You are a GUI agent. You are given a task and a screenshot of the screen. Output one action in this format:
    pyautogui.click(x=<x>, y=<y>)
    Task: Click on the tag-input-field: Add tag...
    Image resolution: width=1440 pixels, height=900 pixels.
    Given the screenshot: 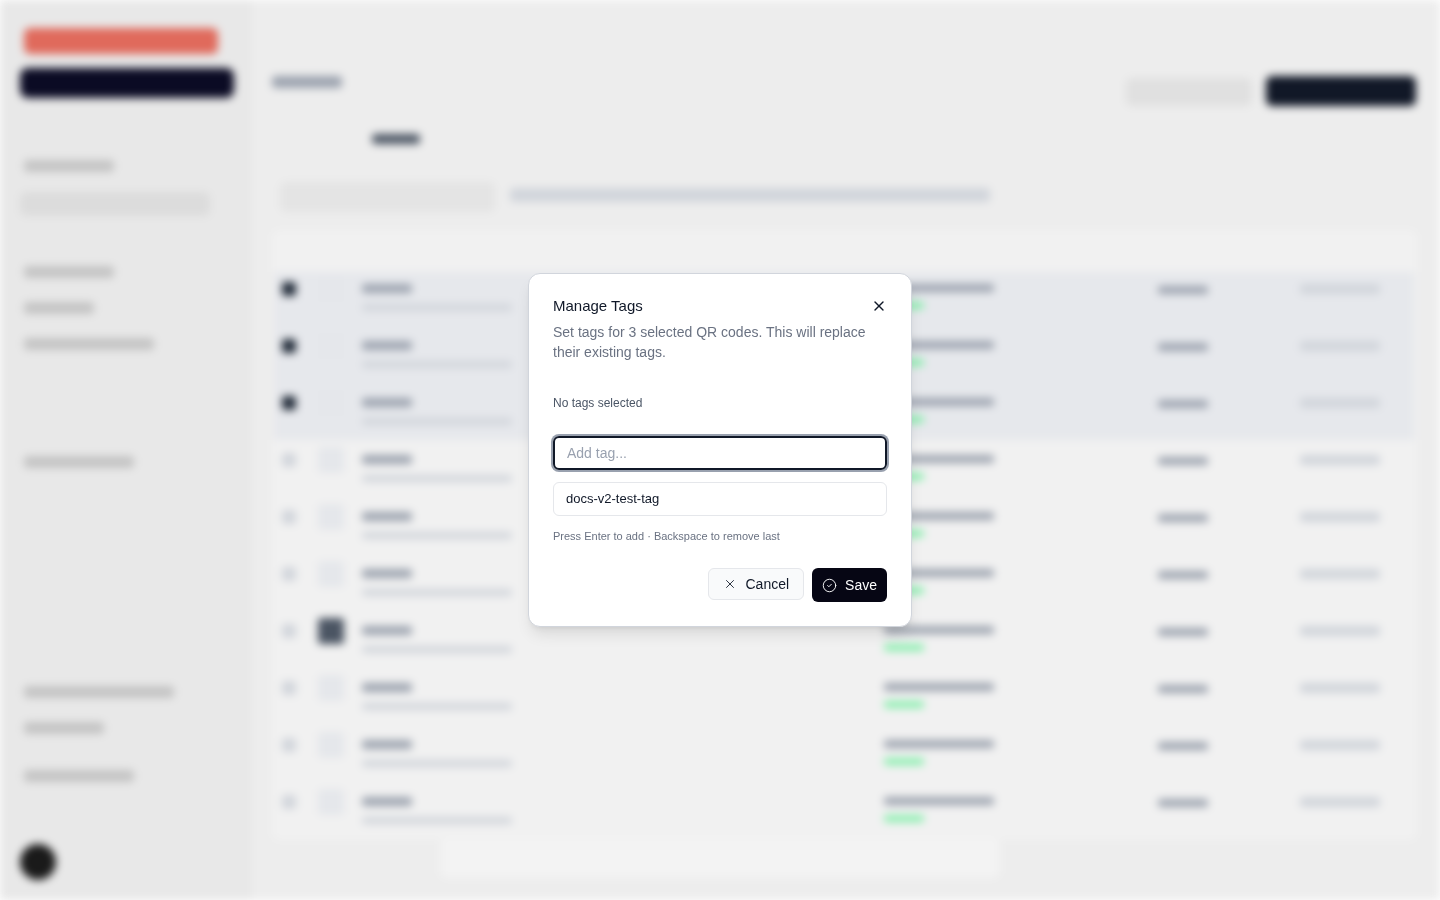 What is the action you would take?
    pyautogui.click(x=720, y=452)
    